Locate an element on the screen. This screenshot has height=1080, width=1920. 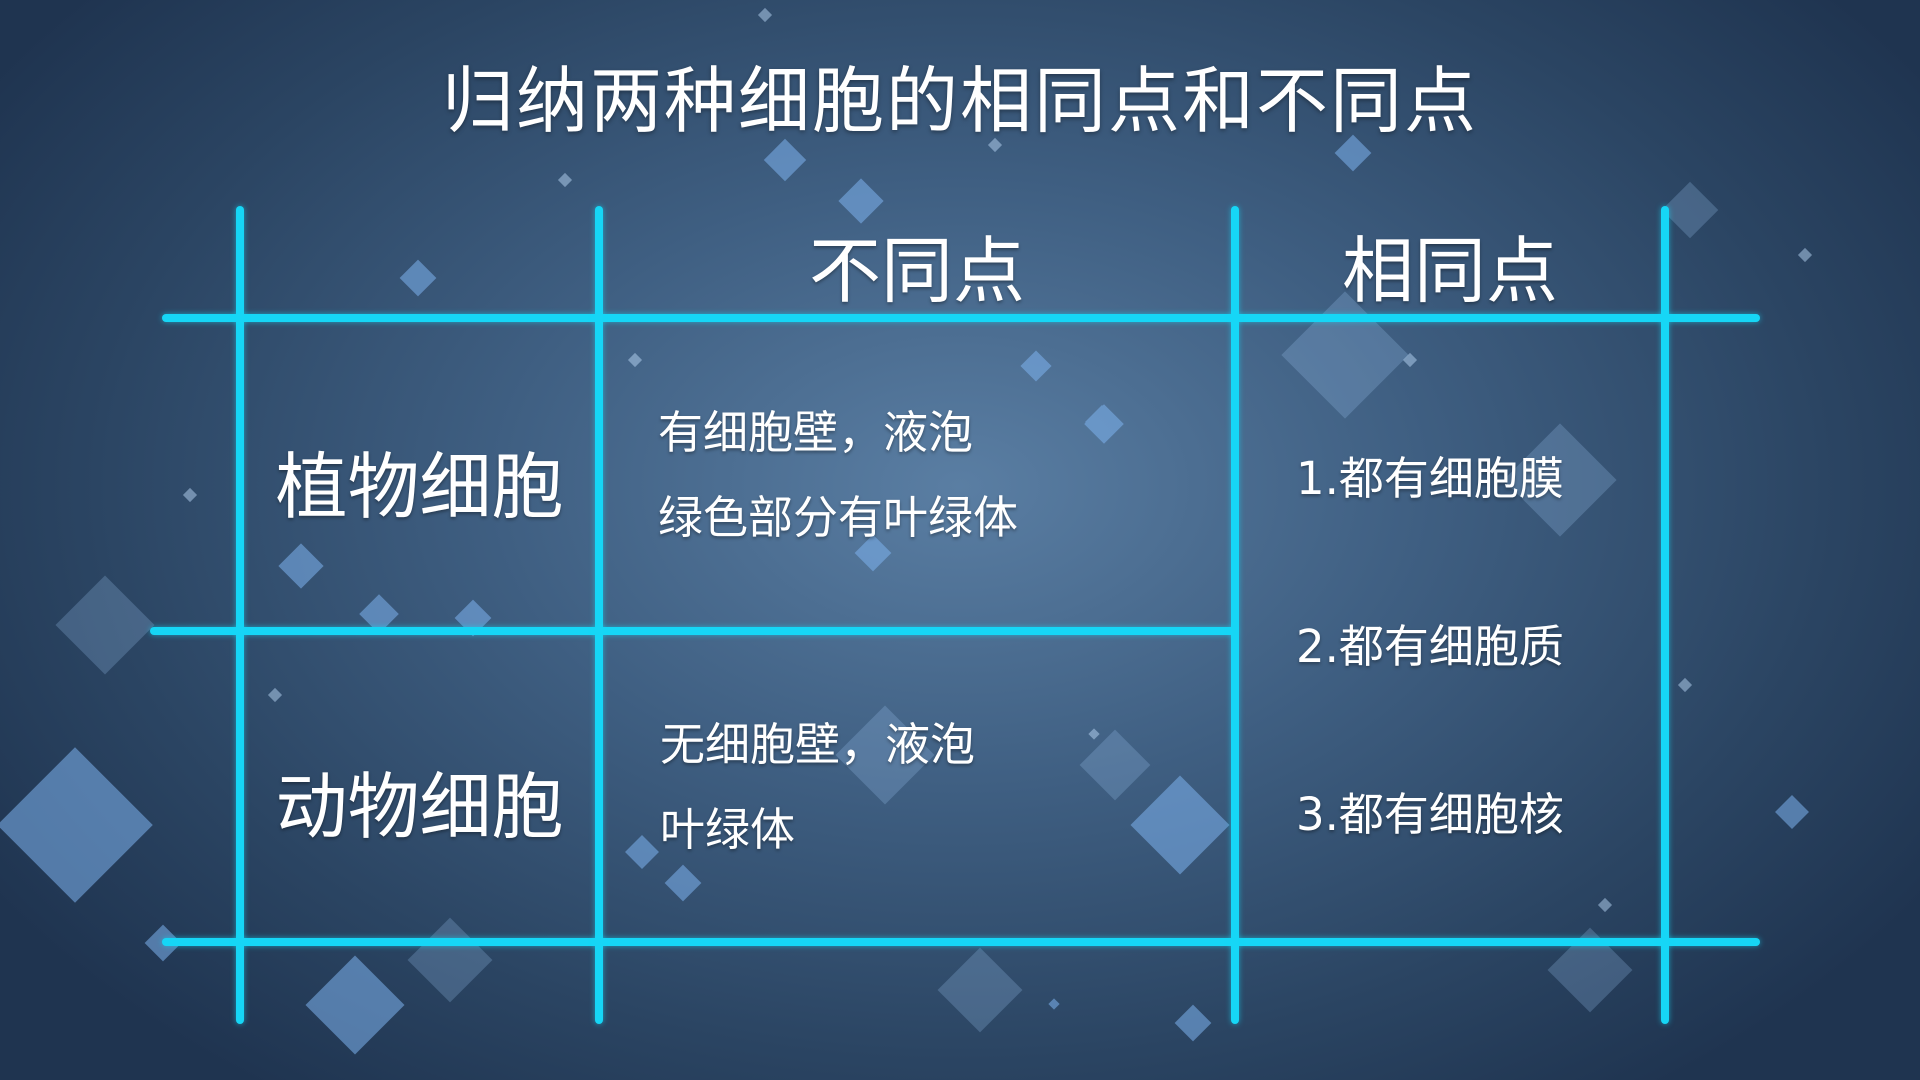
header-differences: 不同点 is located at coordinates (916, 271).